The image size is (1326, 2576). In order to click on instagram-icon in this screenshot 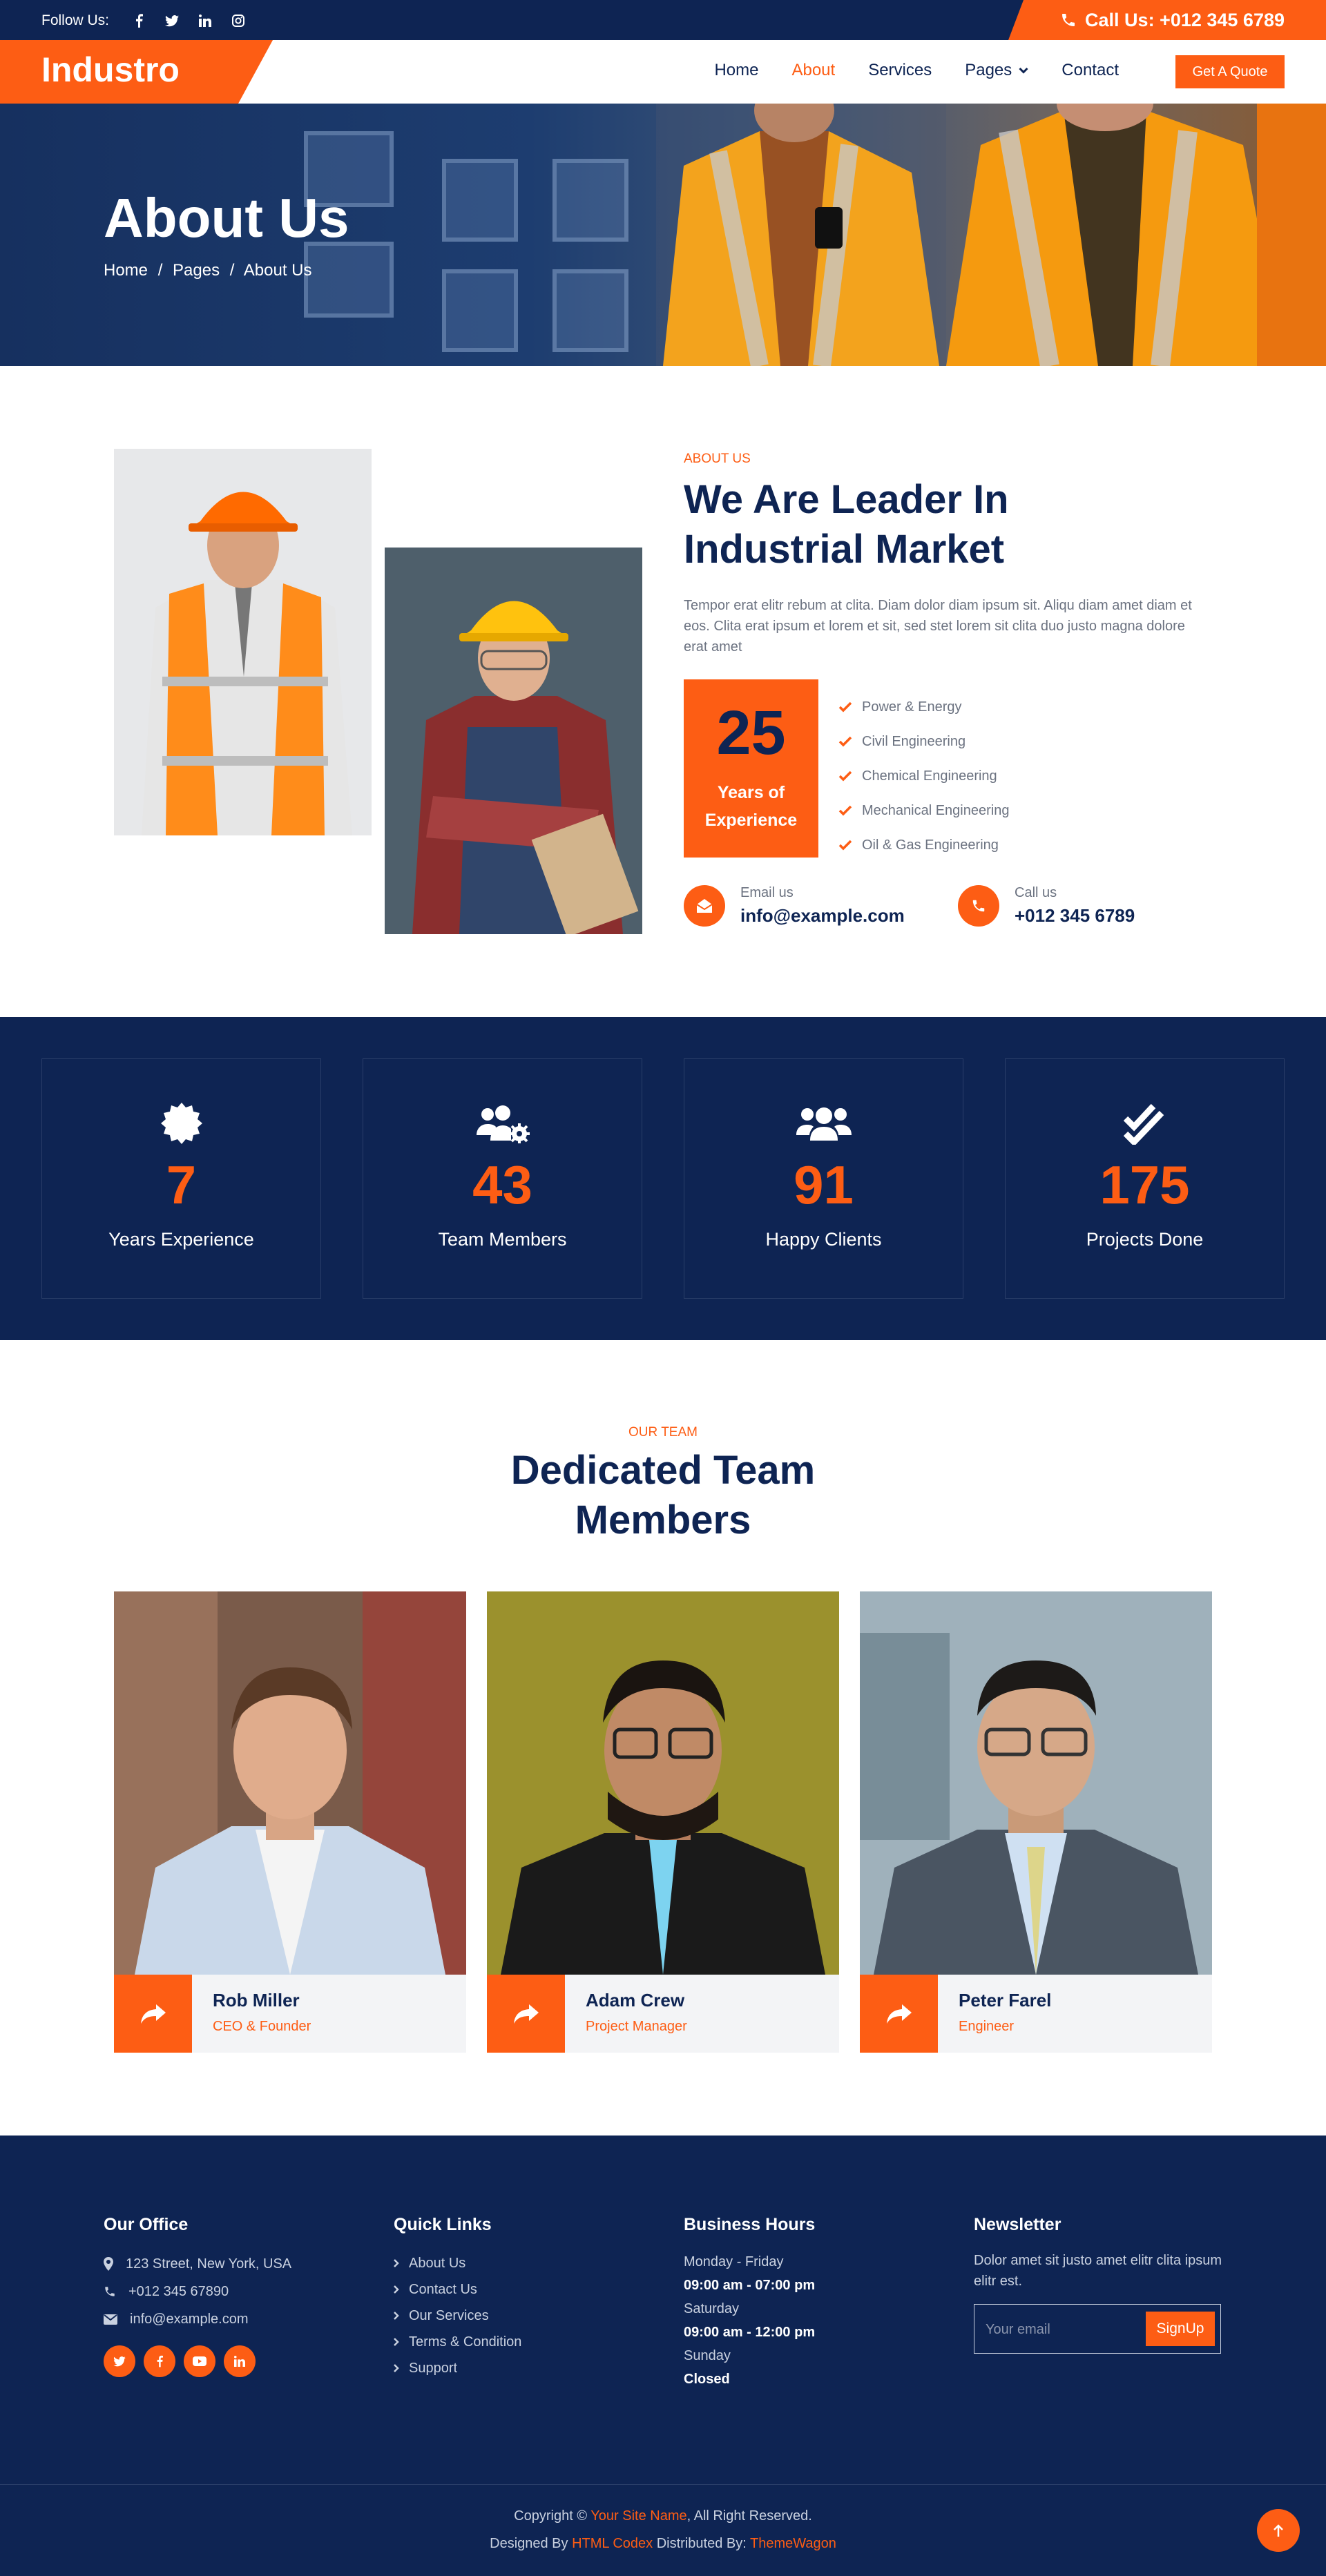, I will do `click(238, 21)`.